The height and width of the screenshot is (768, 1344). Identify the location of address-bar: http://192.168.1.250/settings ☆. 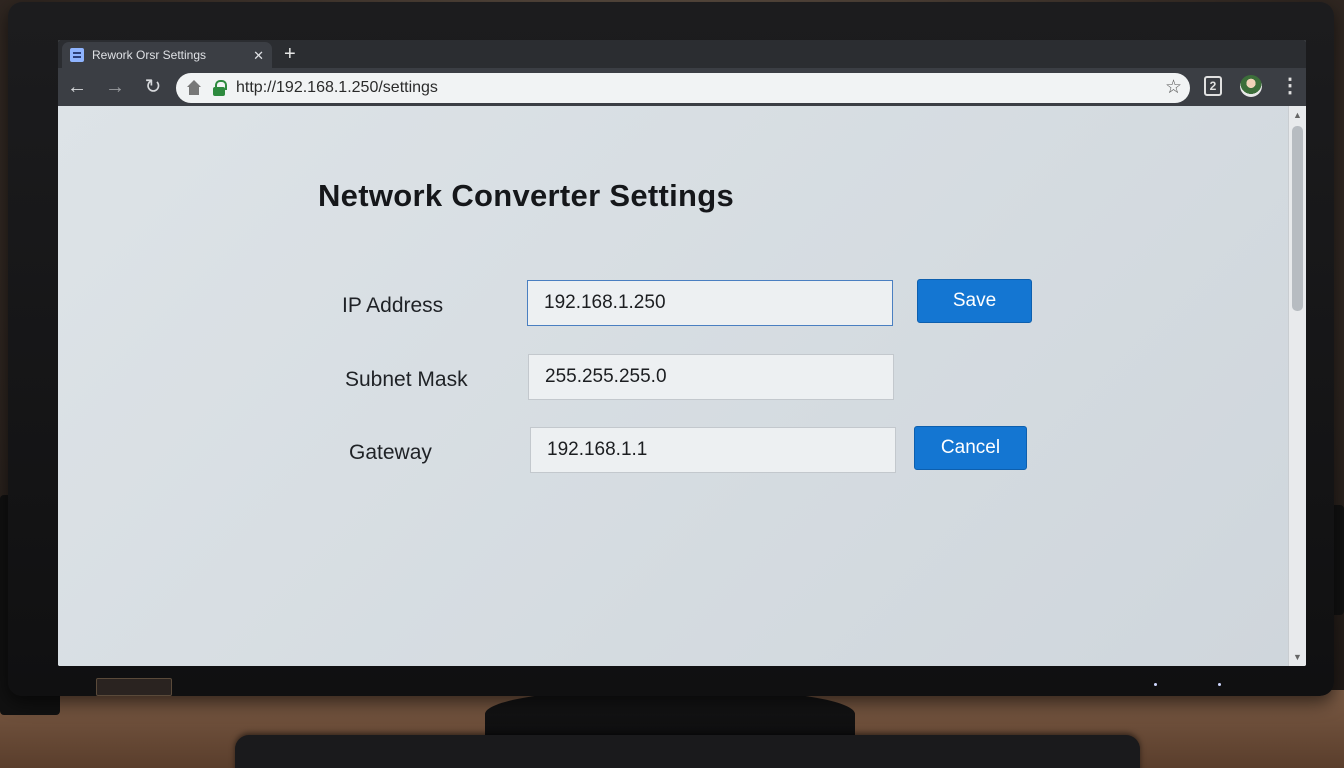
(683, 88).